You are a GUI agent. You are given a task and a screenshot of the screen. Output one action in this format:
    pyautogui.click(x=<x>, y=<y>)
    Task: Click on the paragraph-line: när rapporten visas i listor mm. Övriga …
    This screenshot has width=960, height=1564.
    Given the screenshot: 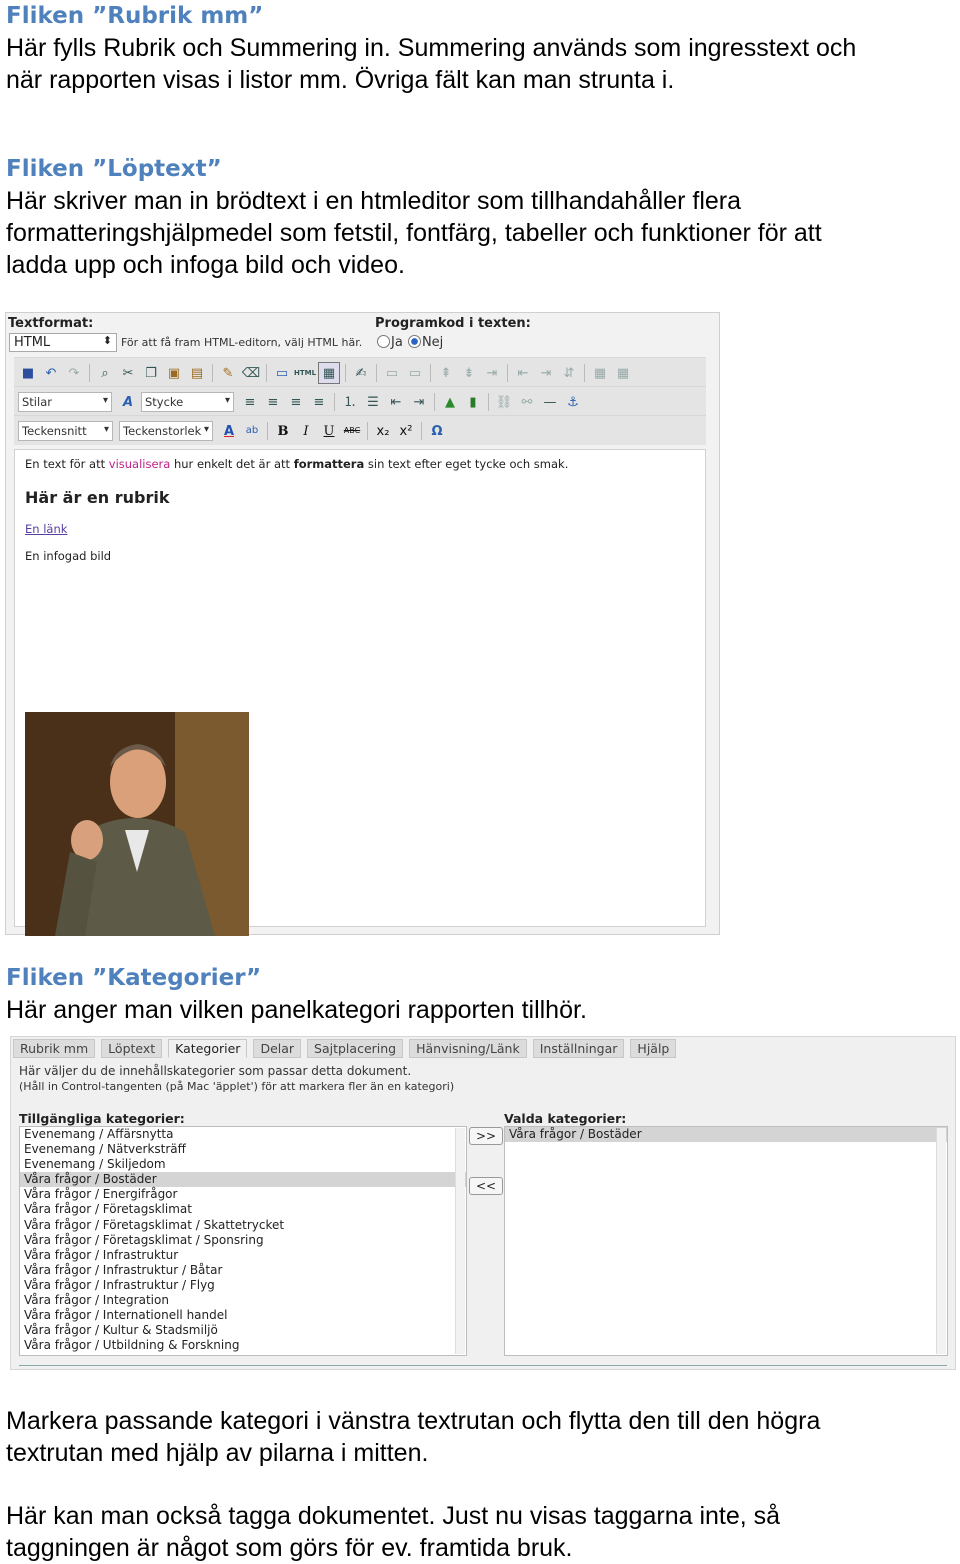 What is the action you would take?
    pyautogui.click(x=340, y=80)
    